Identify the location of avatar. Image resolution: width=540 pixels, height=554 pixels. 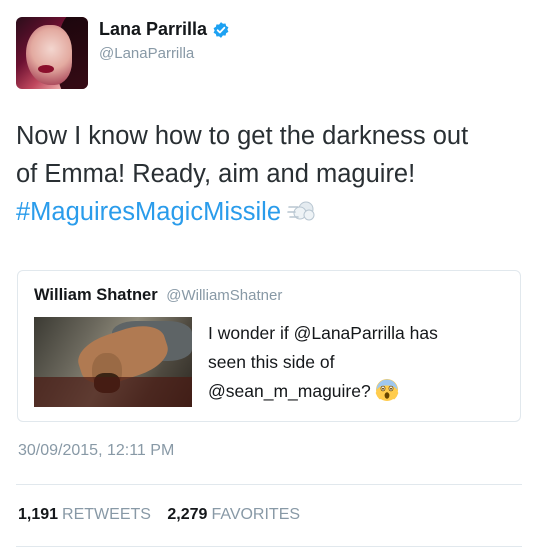
(52, 53).